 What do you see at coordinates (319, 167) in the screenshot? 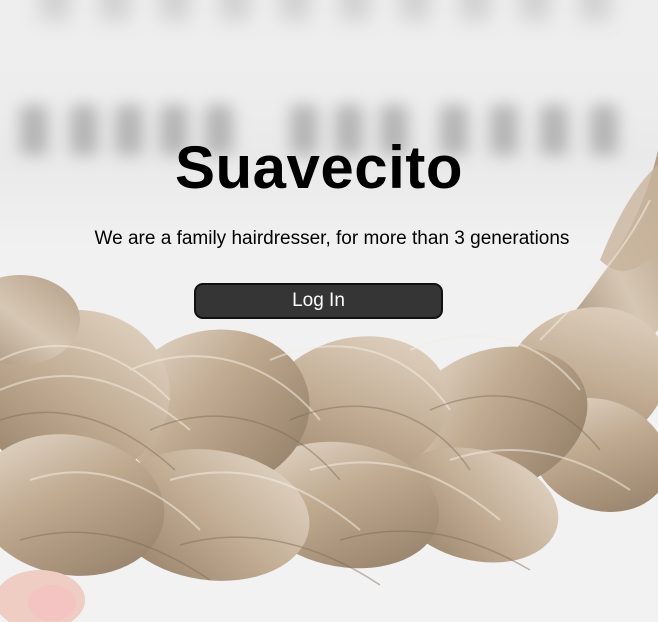
I see `page-title: Suavecito` at bounding box center [319, 167].